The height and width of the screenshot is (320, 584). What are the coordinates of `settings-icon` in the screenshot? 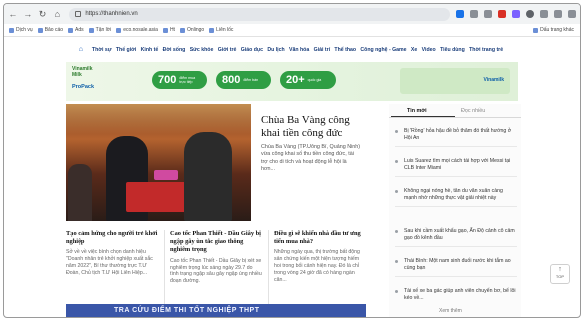 It's located at (502, 14).